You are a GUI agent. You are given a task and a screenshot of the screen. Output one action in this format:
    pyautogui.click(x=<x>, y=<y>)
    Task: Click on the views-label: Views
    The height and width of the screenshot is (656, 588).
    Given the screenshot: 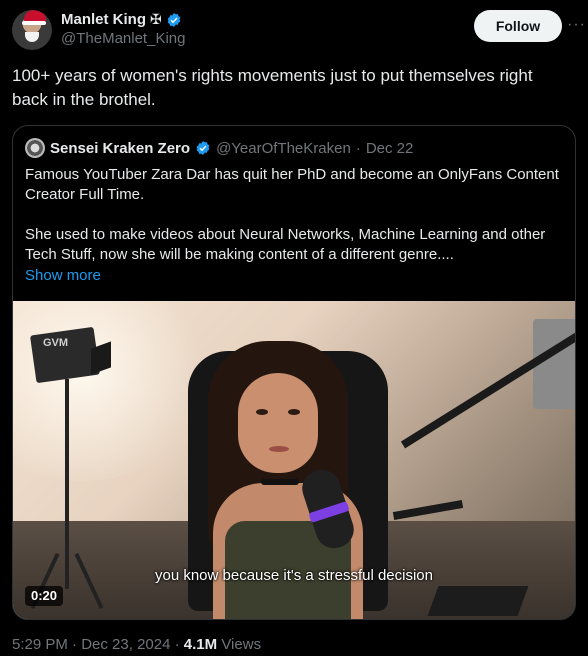 What is the action you would take?
    pyautogui.click(x=241, y=644)
    